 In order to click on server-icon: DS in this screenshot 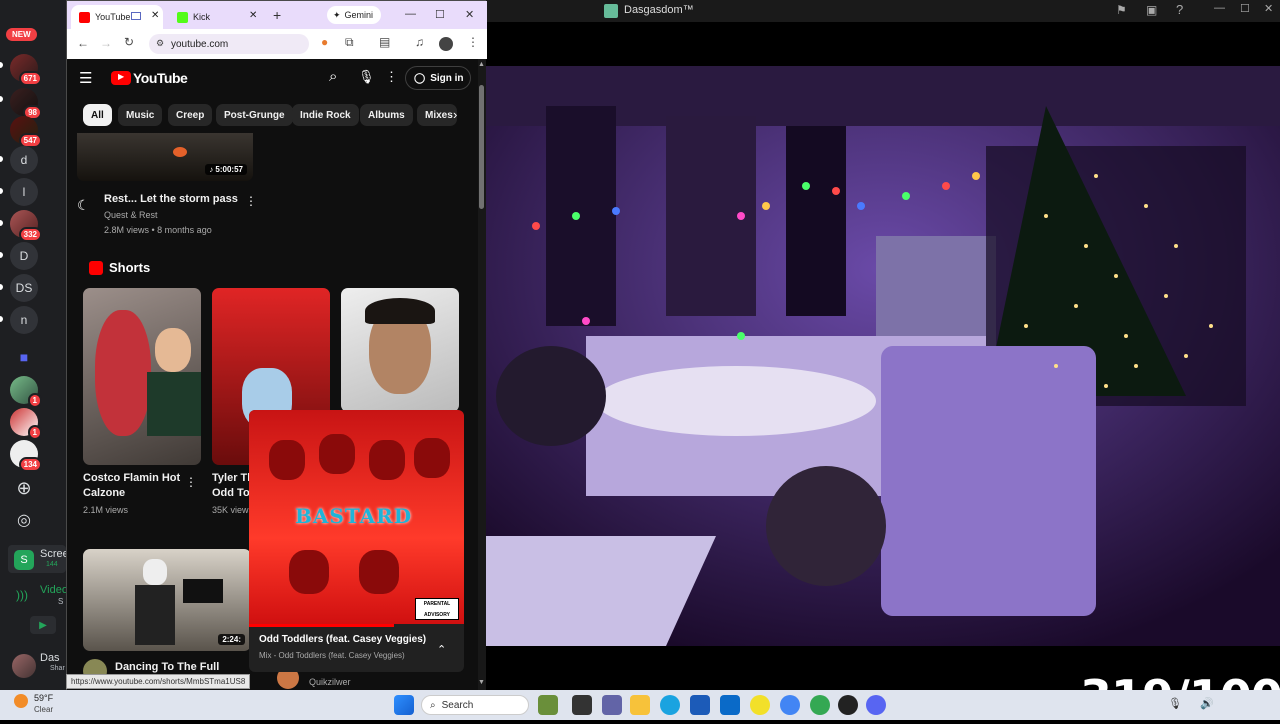, I will do `click(24, 288)`.